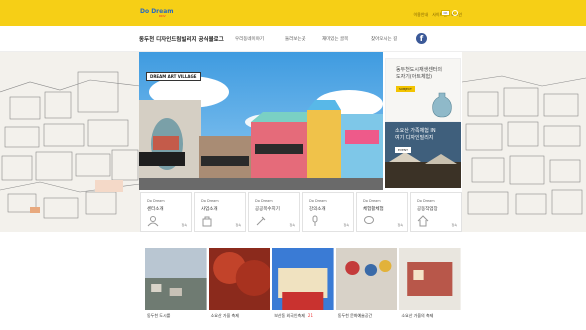 The width and height of the screenshot is (586, 330). What do you see at coordinates (373, 209) in the screenshot?
I see `category-name: 체험활체험` at bounding box center [373, 209].